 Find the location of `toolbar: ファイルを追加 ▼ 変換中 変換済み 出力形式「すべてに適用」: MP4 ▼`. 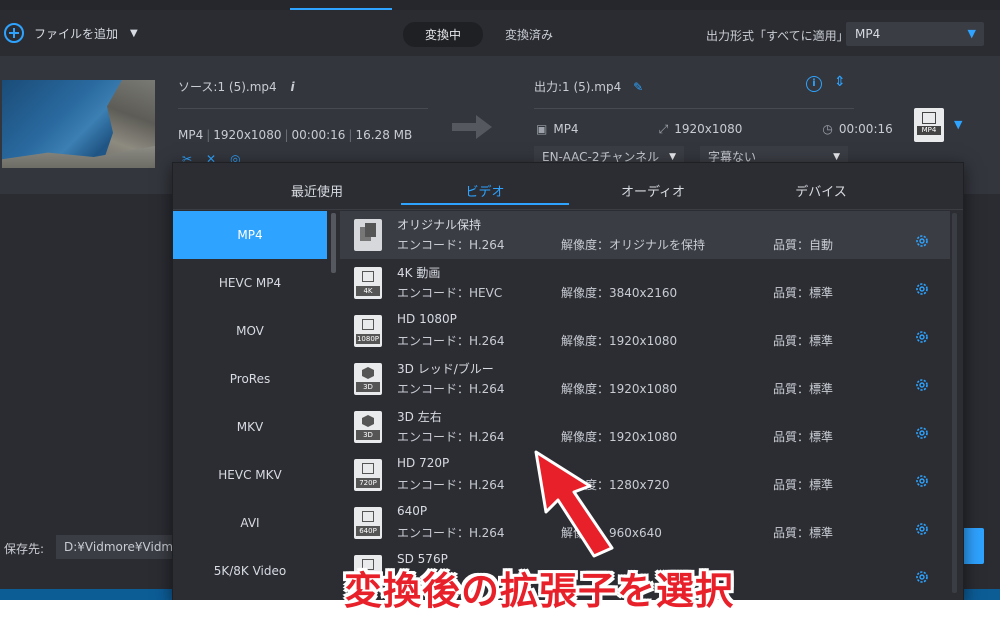

toolbar: ファイルを追加 ▼ 変換中 変換済み 出力形式「すべてに適用」: MP4 ▼ is located at coordinates (500, 34).